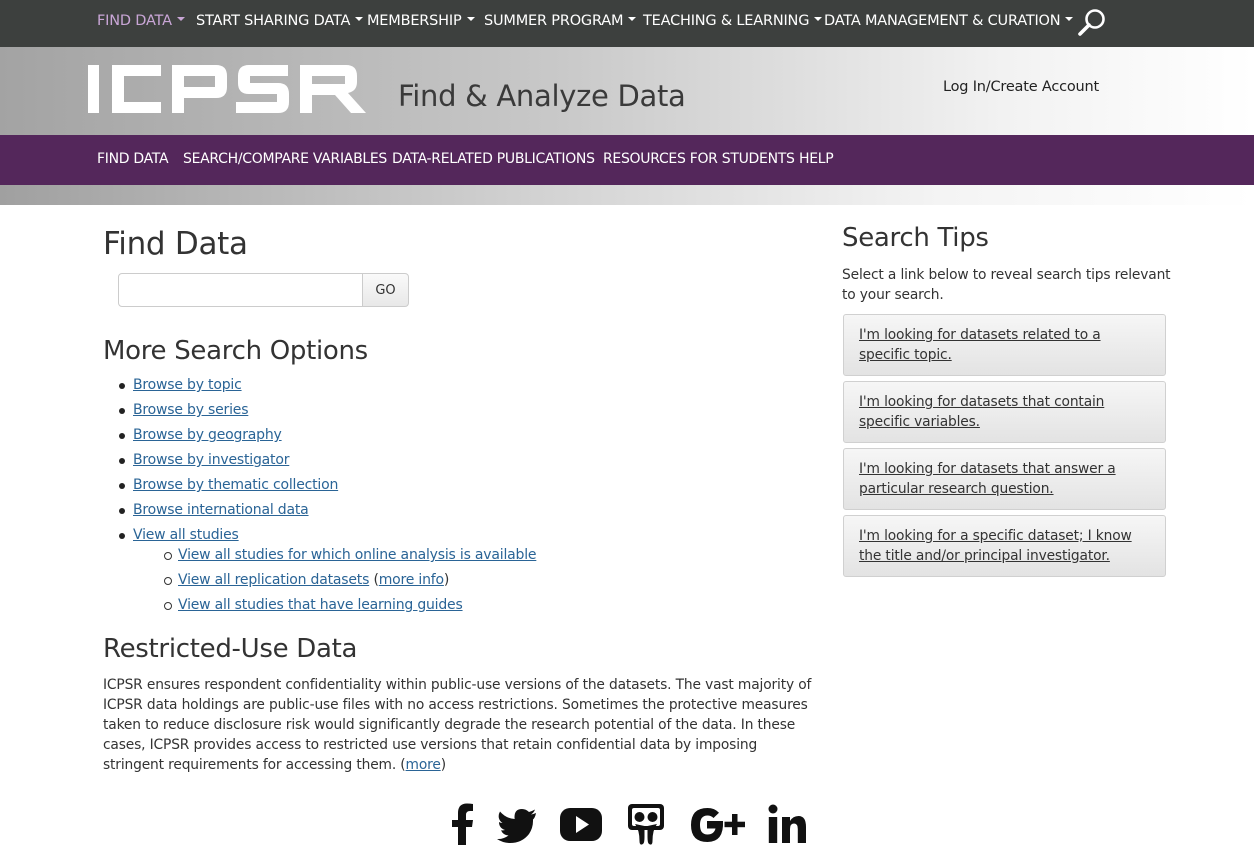 The height and width of the screenshot is (857, 1254). I want to click on decorative-gradient-bar, so click(627, 195).